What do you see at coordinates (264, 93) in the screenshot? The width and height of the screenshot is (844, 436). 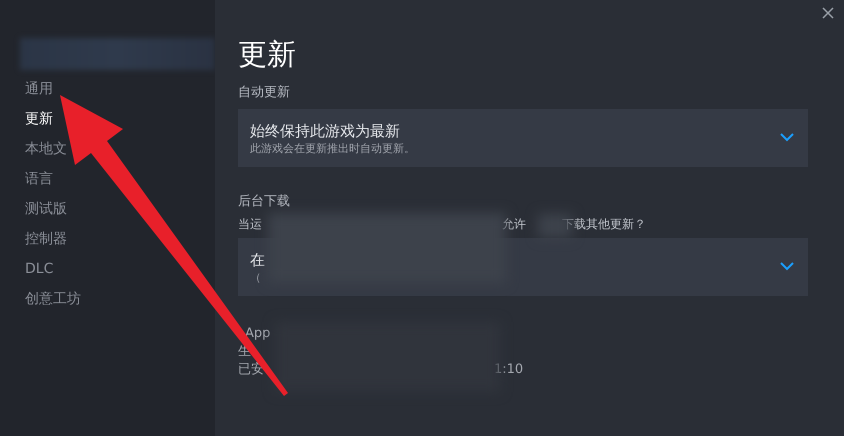 I see `section-label: 自动更新` at bounding box center [264, 93].